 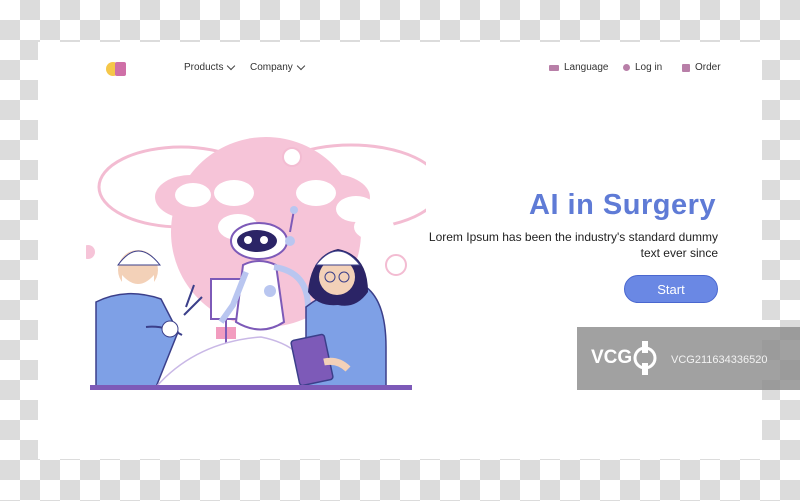 I want to click on watermark: VCG VCG211634336520, so click(x=688, y=358).